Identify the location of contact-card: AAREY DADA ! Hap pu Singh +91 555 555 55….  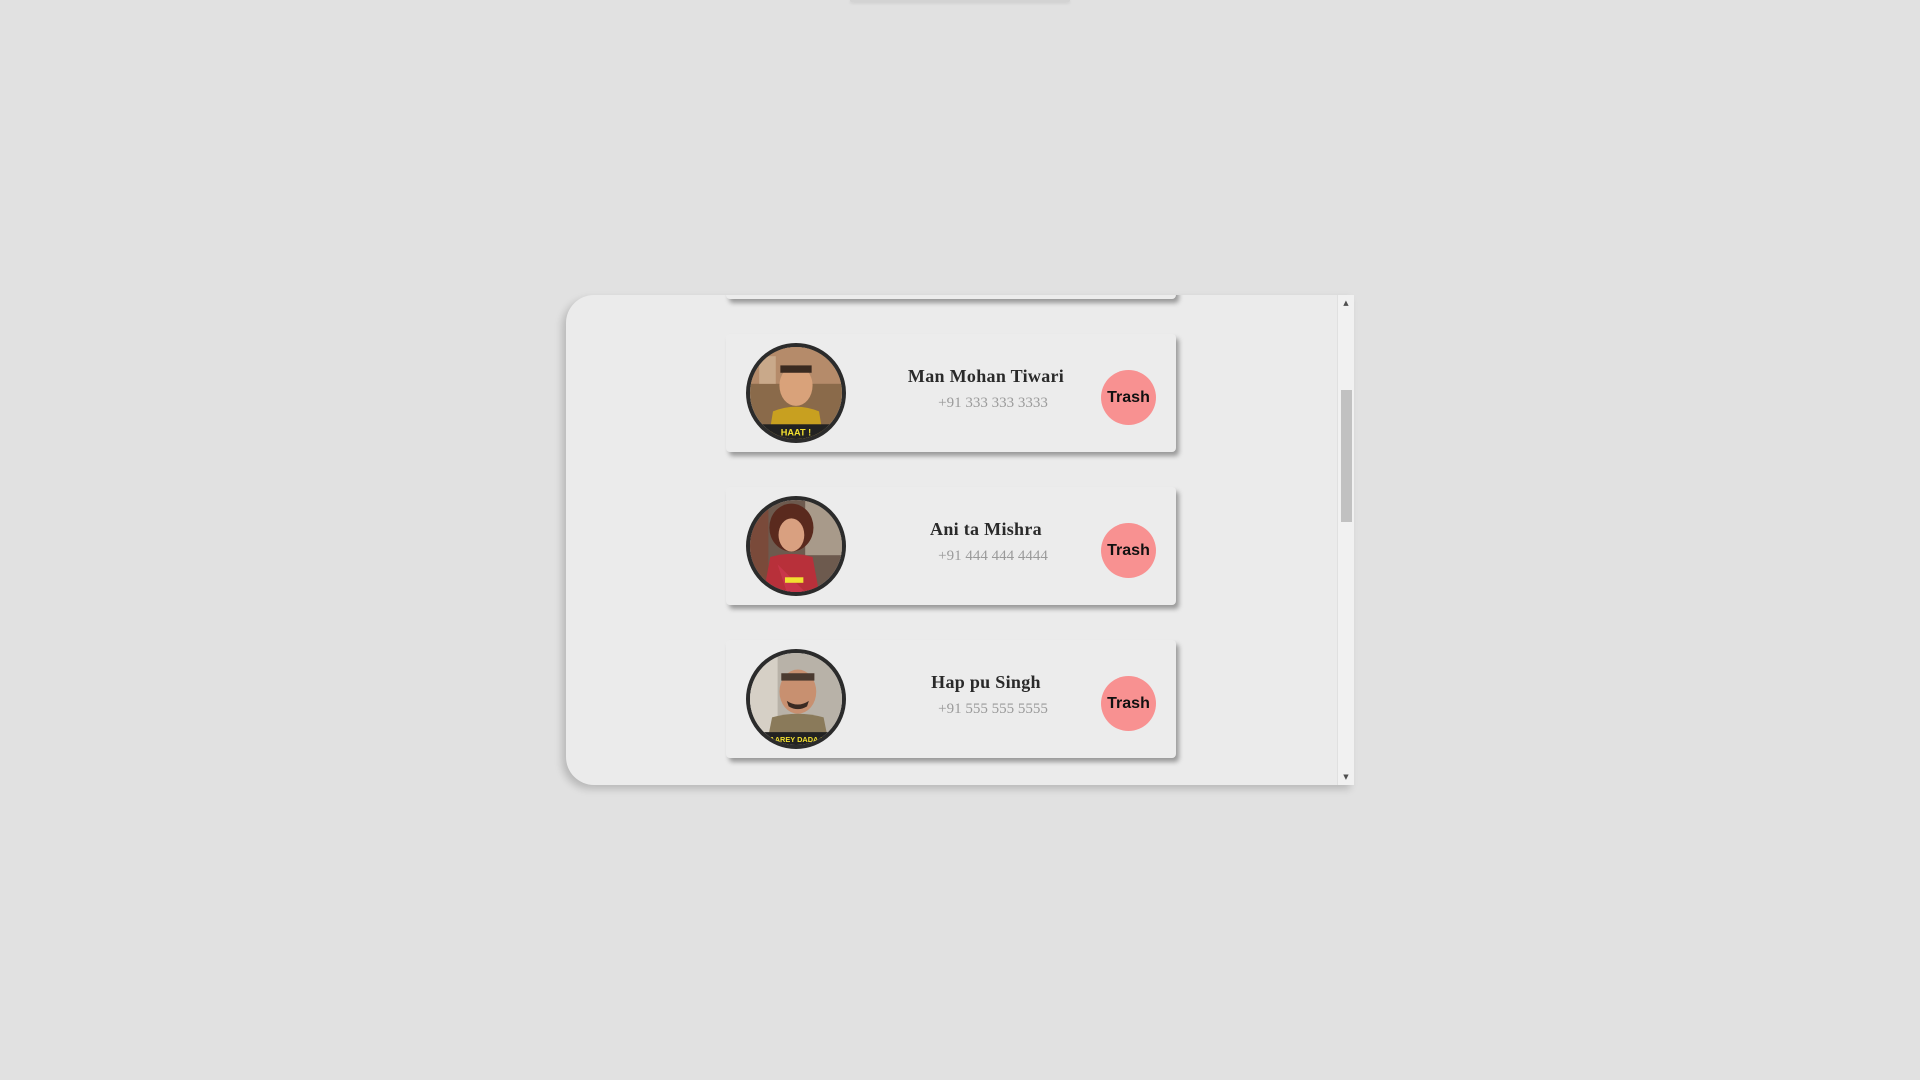
(951, 699).